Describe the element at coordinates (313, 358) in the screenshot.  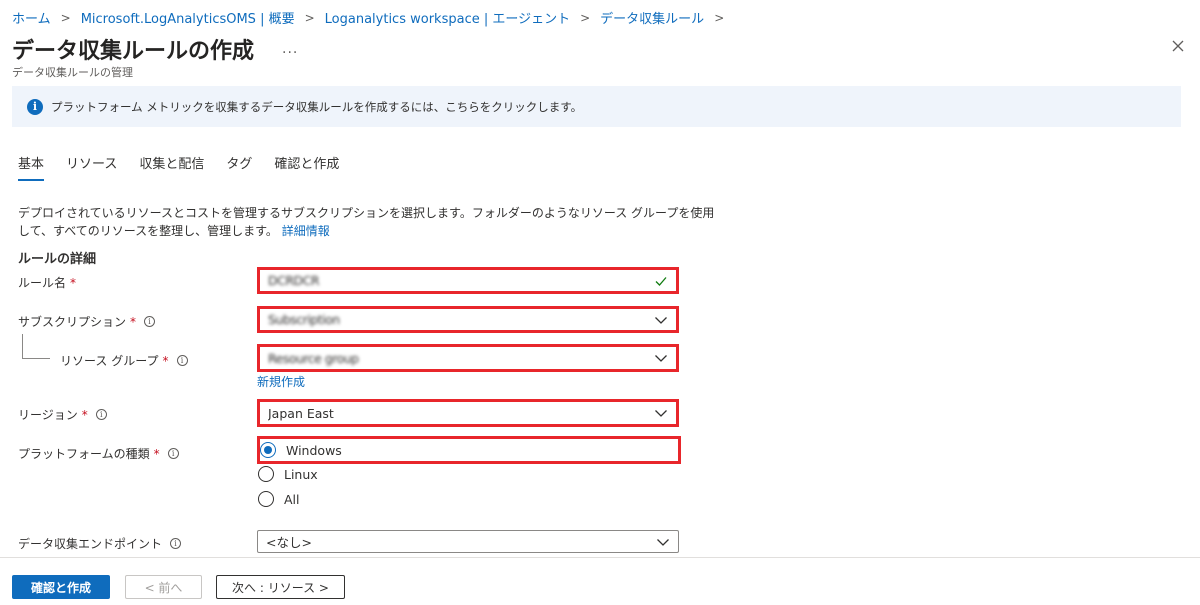
I see `resource-group-value: Resource group` at that location.